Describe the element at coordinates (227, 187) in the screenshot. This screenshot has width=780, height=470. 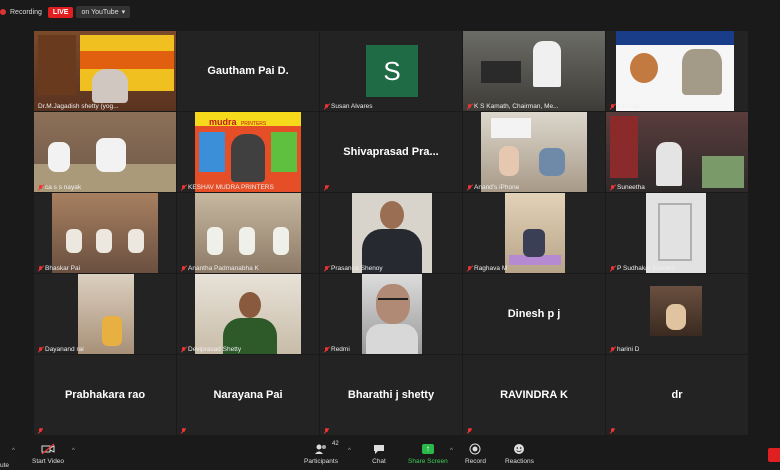
I see `participant-name-label: KESHAV MUDRA PRINTERS` at that location.